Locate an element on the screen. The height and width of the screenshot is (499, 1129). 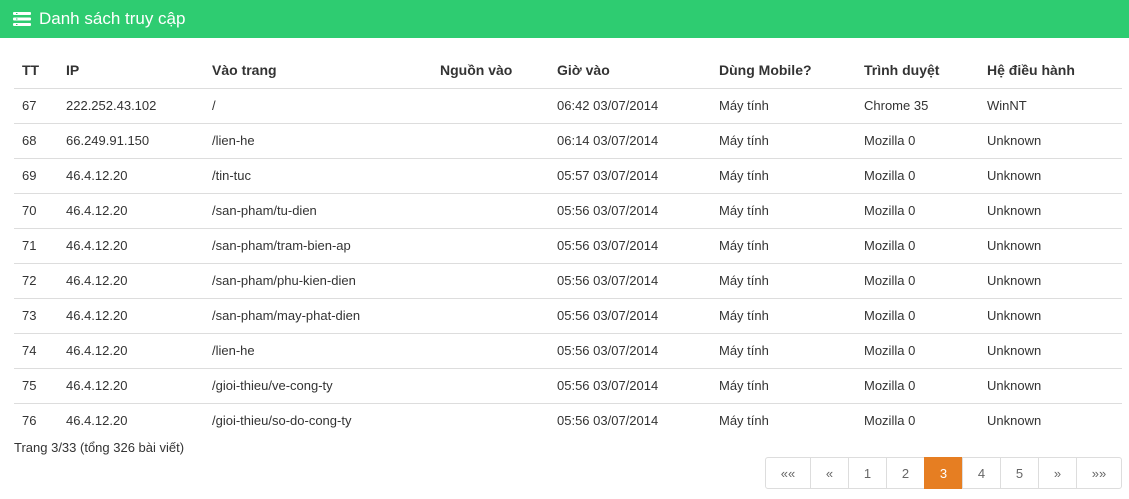
next-page-button: » is located at coordinates (1057, 473).